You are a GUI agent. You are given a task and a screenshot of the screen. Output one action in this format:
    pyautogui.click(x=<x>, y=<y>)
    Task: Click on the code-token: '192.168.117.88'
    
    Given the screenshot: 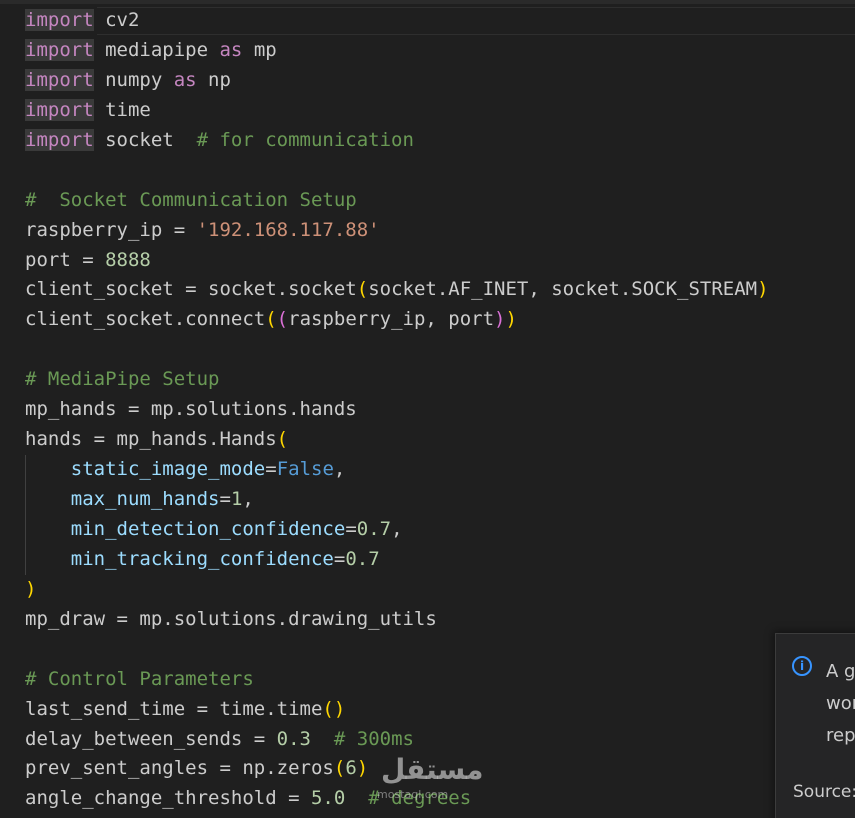 What is the action you would take?
    pyautogui.click(x=288, y=229)
    